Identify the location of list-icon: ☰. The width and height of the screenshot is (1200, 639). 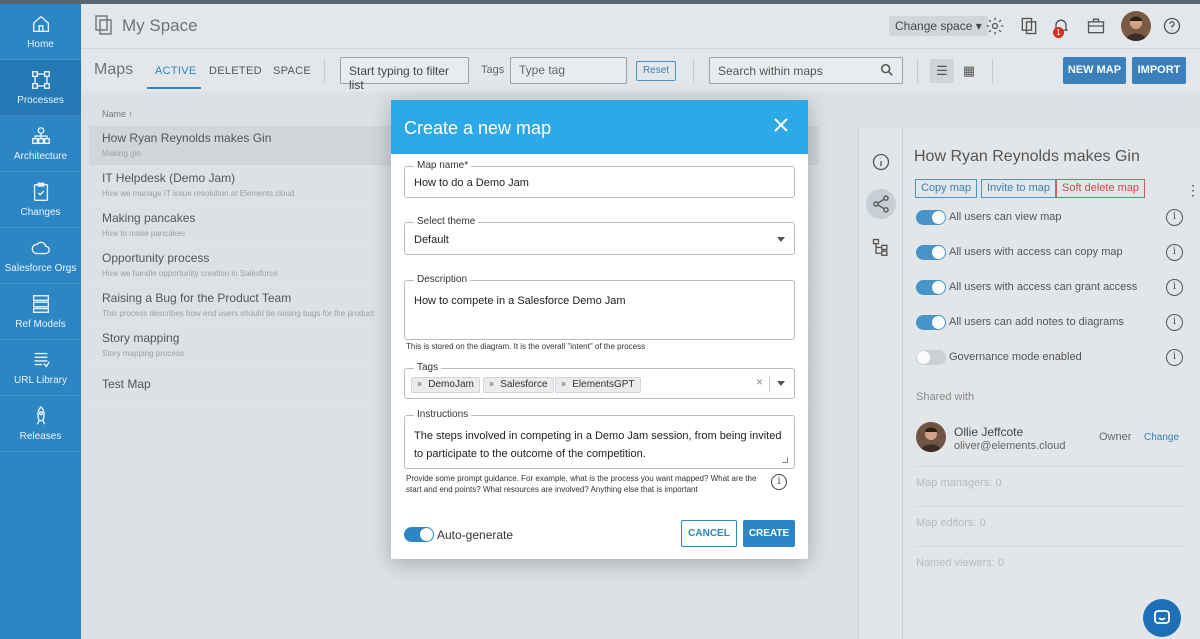
(942, 70).